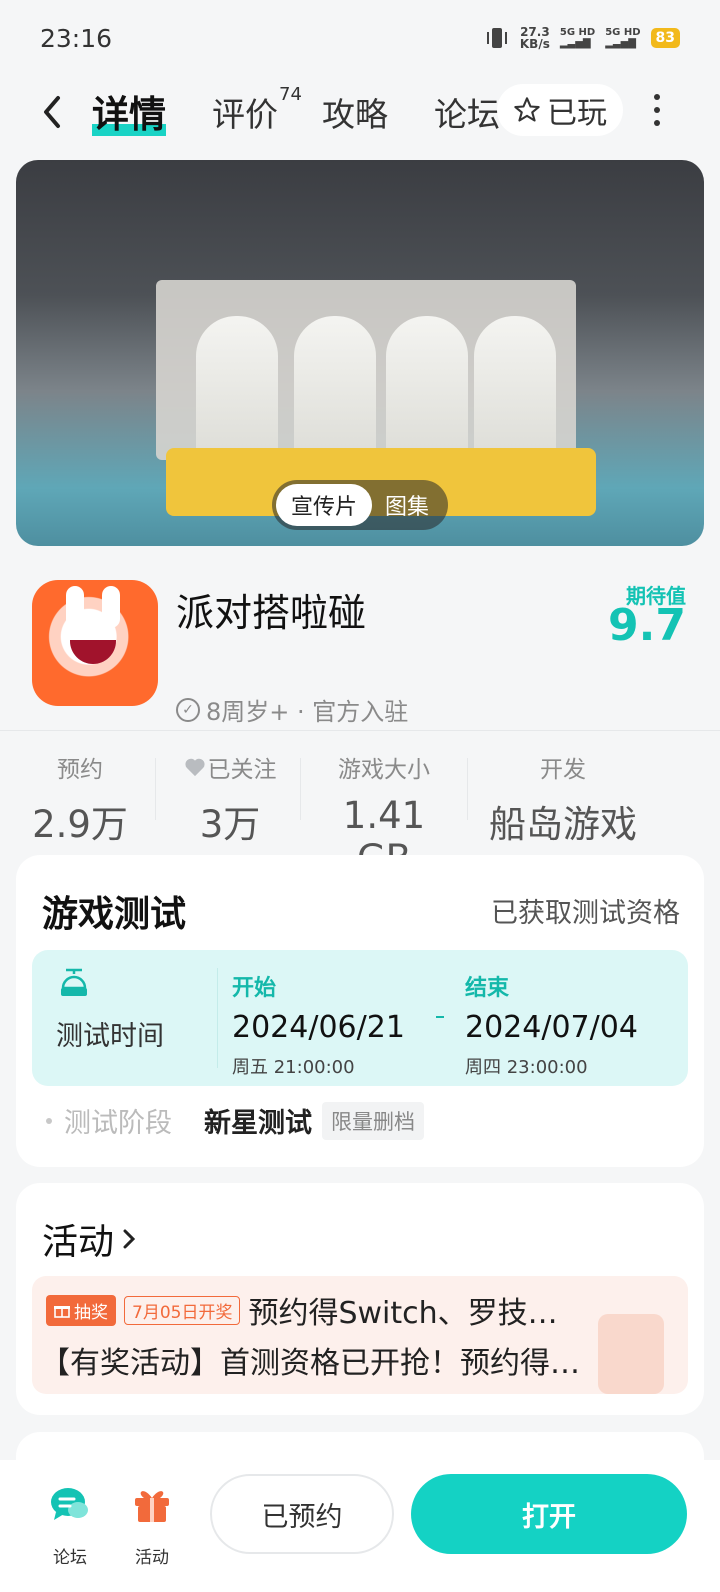 The height and width of the screenshot is (1592, 720). What do you see at coordinates (549, 1514) in the screenshot?
I see `open-button: 打开` at bounding box center [549, 1514].